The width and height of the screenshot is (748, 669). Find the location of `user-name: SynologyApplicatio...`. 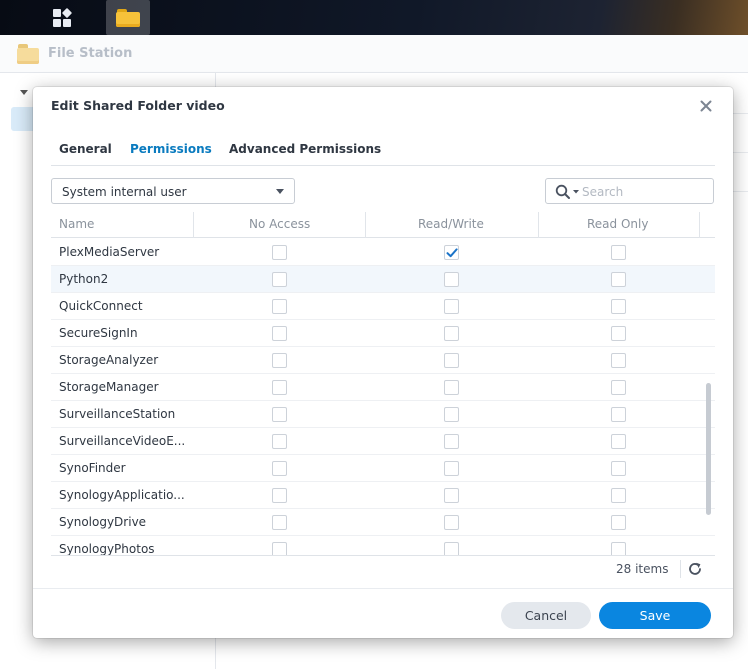

user-name: SynologyApplicatio... is located at coordinates (122, 495).